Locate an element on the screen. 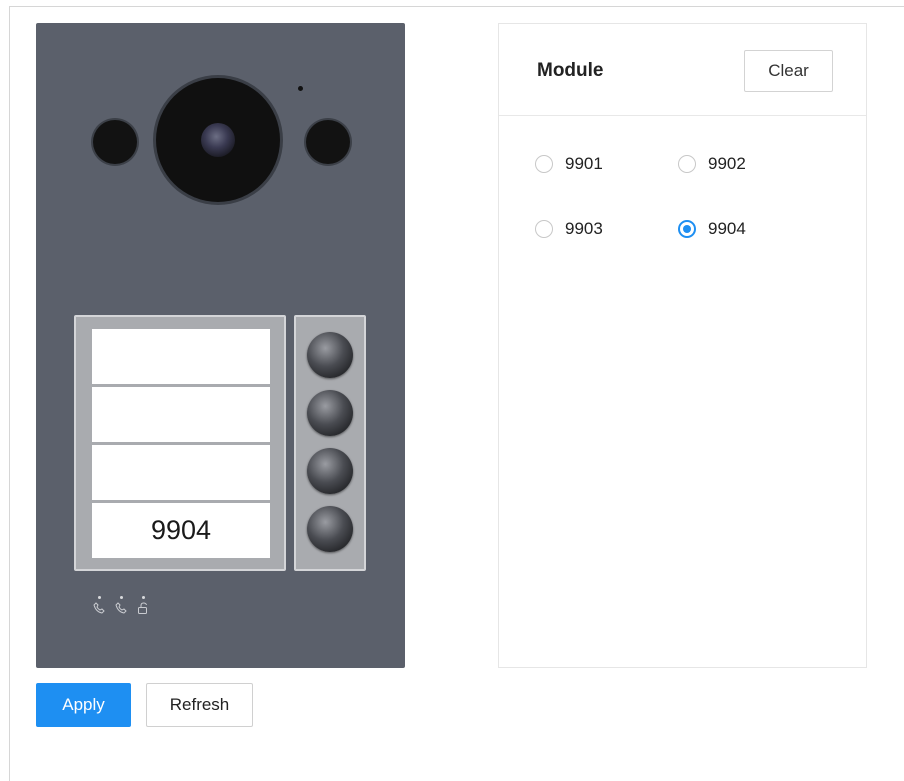 The height and width of the screenshot is (781, 904). clear-button: Clear is located at coordinates (788, 71).